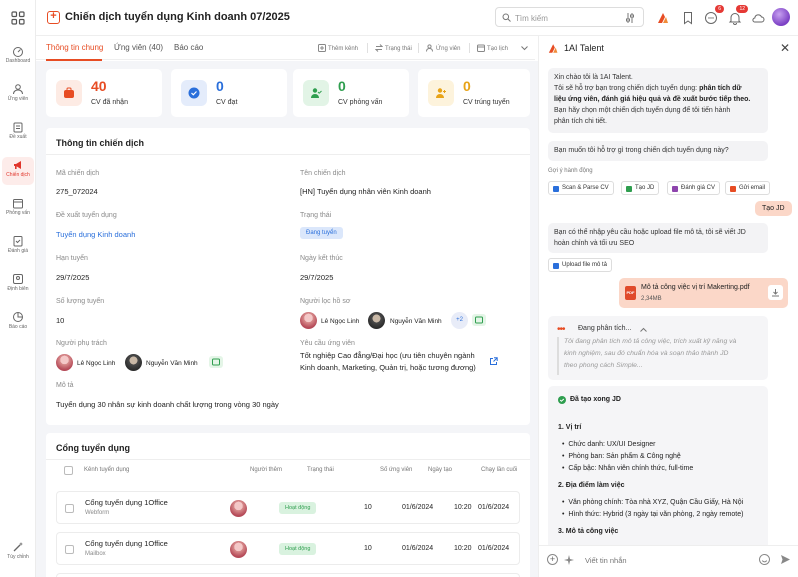  What do you see at coordinates (104, 93) in the screenshot?
I see `stat-card-received: 40 CV đã nhận` at bounding box center [104, 93].